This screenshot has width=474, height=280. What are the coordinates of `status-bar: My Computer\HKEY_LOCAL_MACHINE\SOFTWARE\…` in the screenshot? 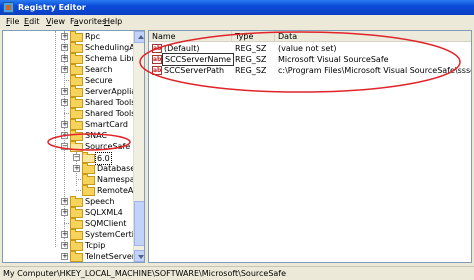 It's located at (237, 273).